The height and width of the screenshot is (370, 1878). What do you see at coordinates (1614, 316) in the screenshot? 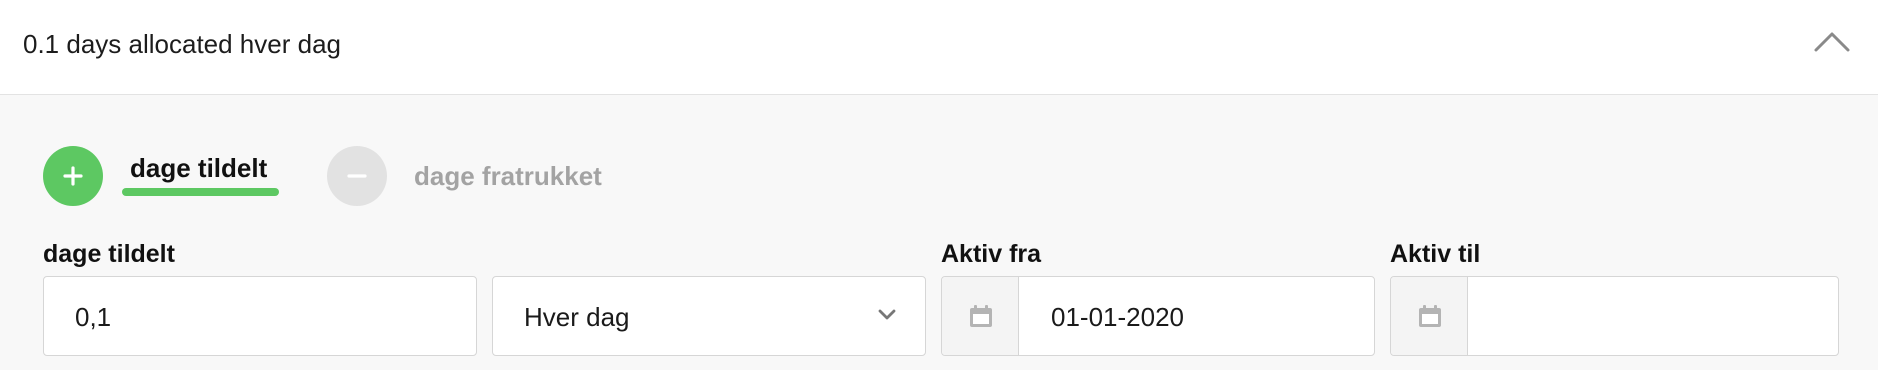
I see `active-to-field` at bounding box center [1614, 316].